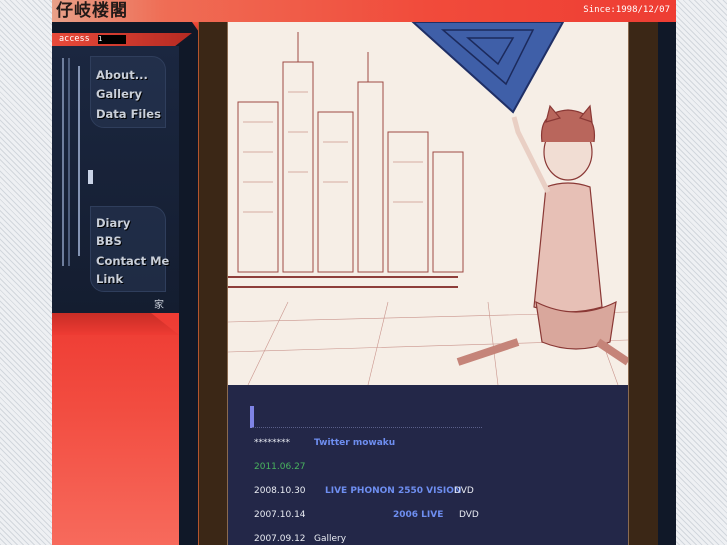  I want to click on access-counter-bar: access 1, so click(122, 39).